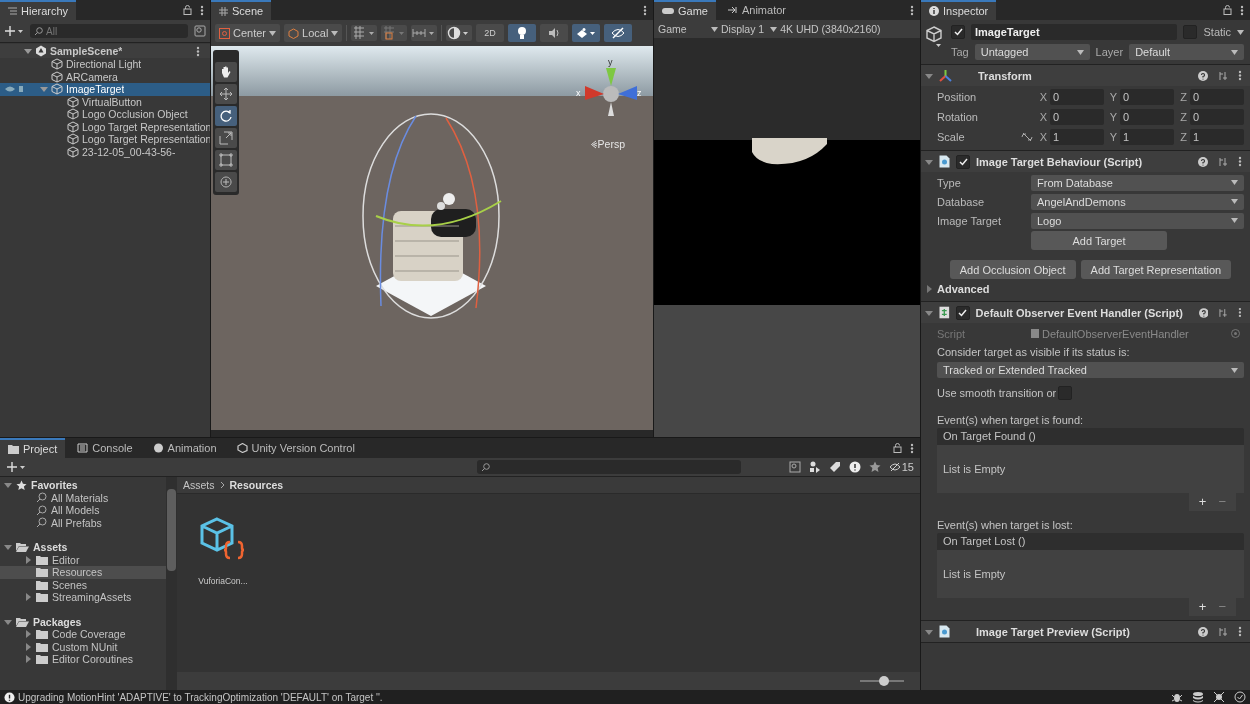  I want to click on project-tree-item: All Materials, so click(83, 497).